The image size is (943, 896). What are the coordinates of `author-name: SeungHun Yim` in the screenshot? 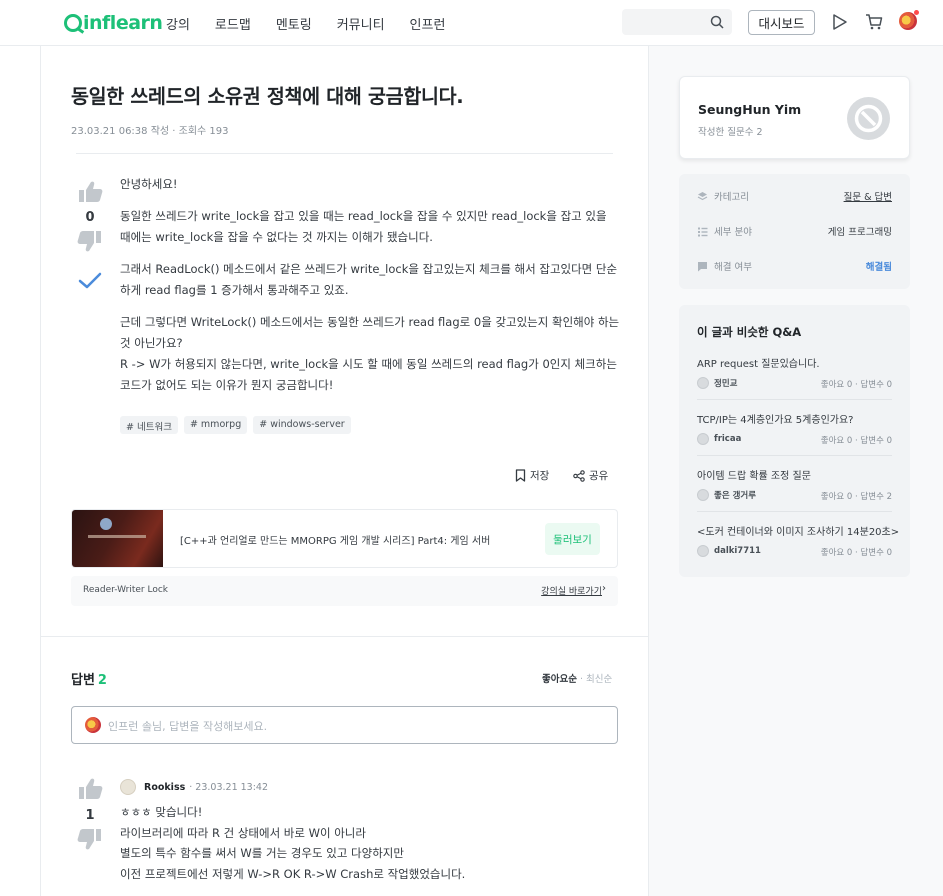 It's located at (750, 109).